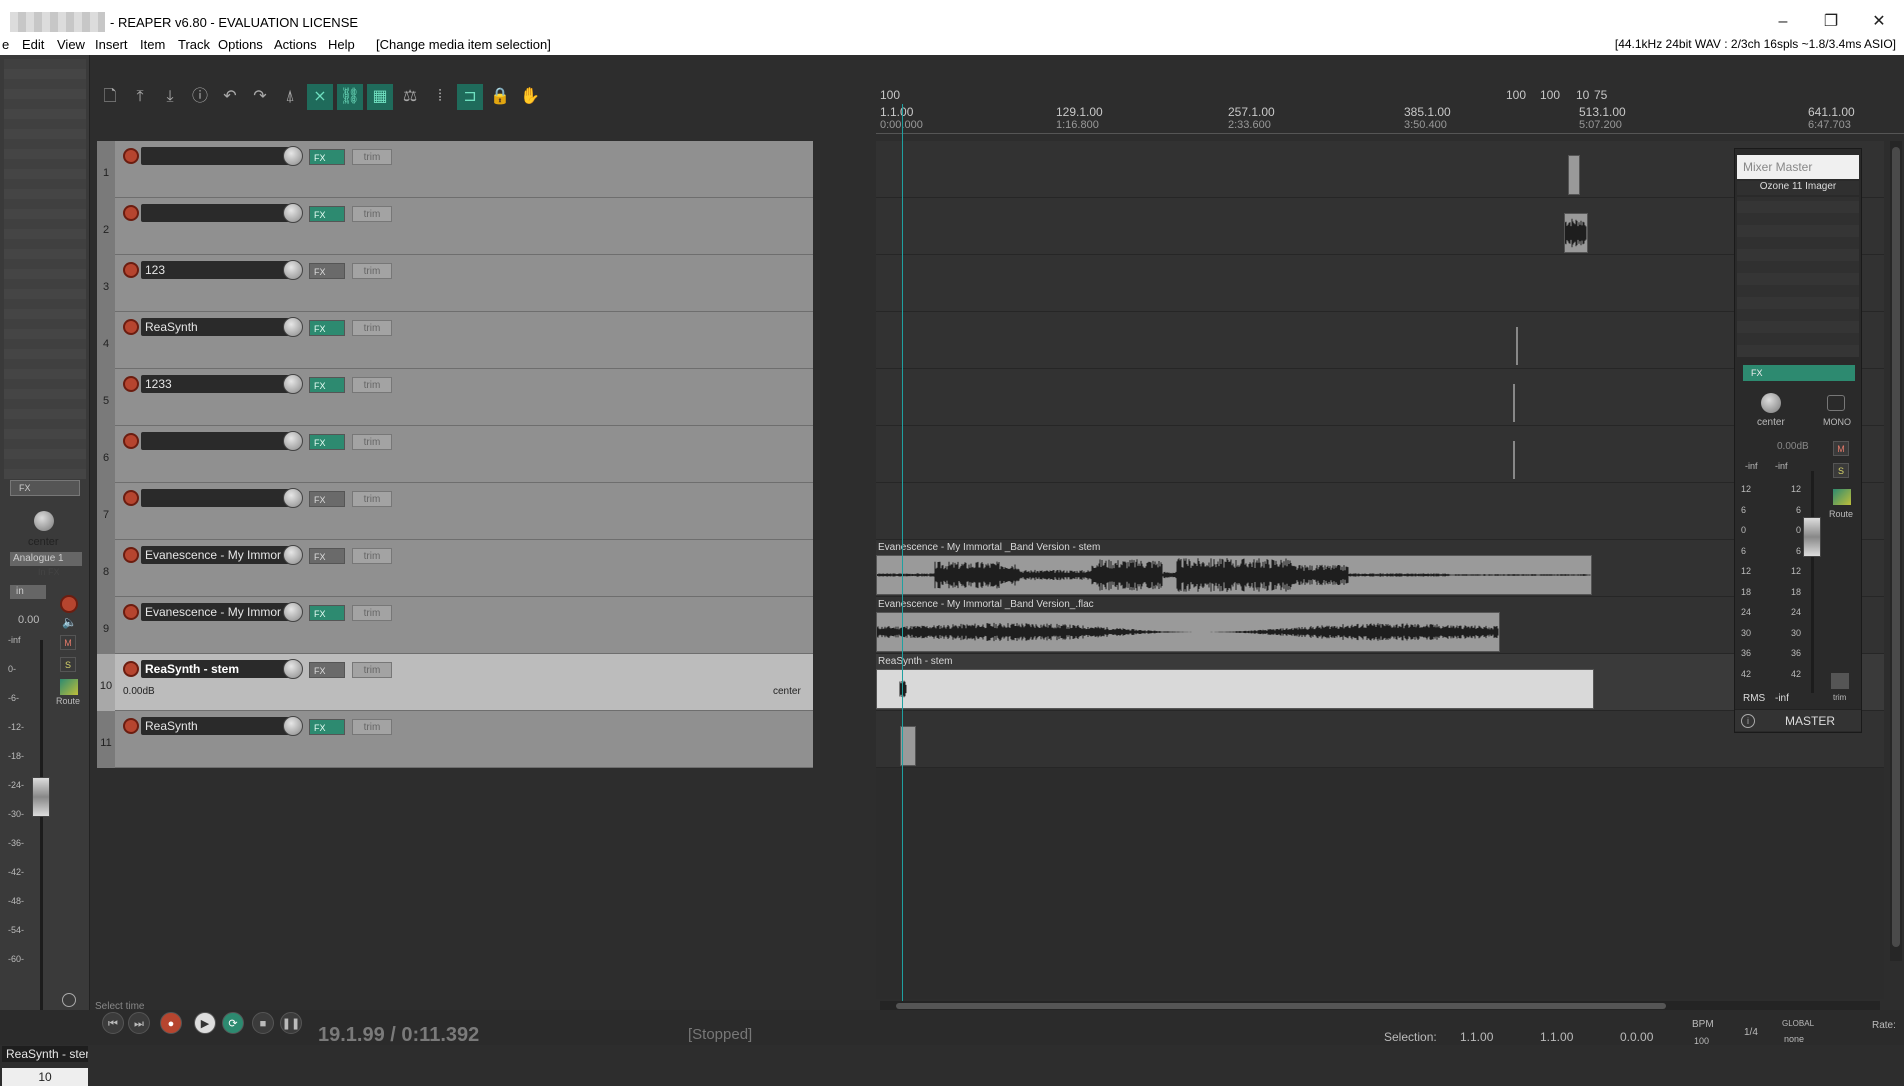 The image size is (1904, 1086). Describe the element at coordinates (205, 1023) in the screenshot. I see `play-button: ▶` at that location.